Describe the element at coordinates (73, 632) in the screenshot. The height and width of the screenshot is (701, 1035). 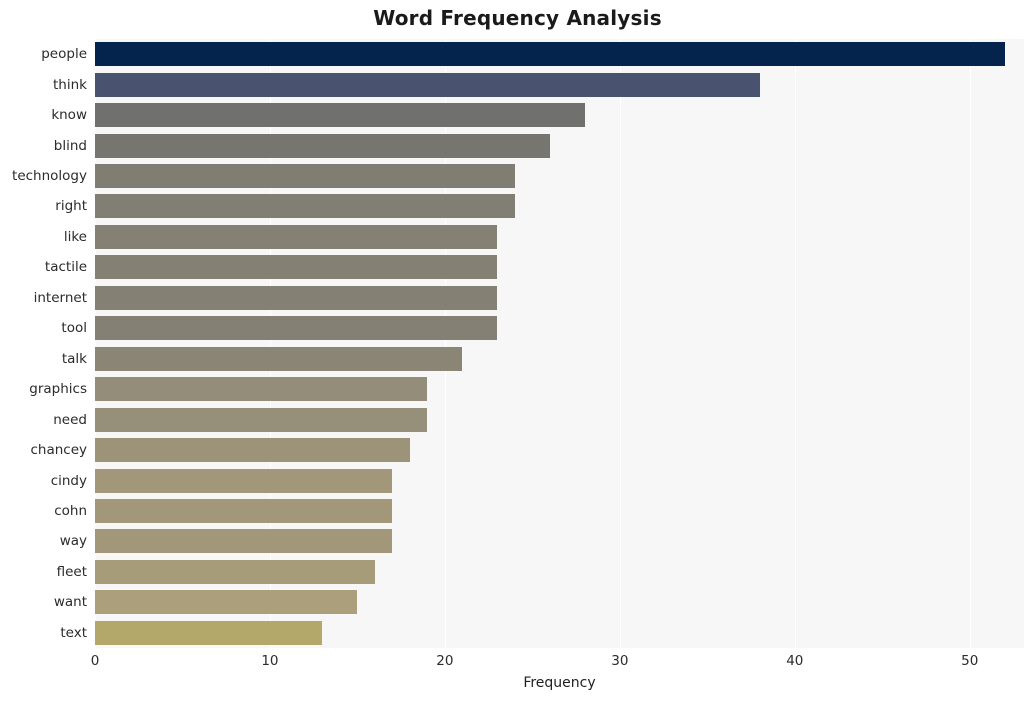
I see `y-tick-label-text: text` at that location.